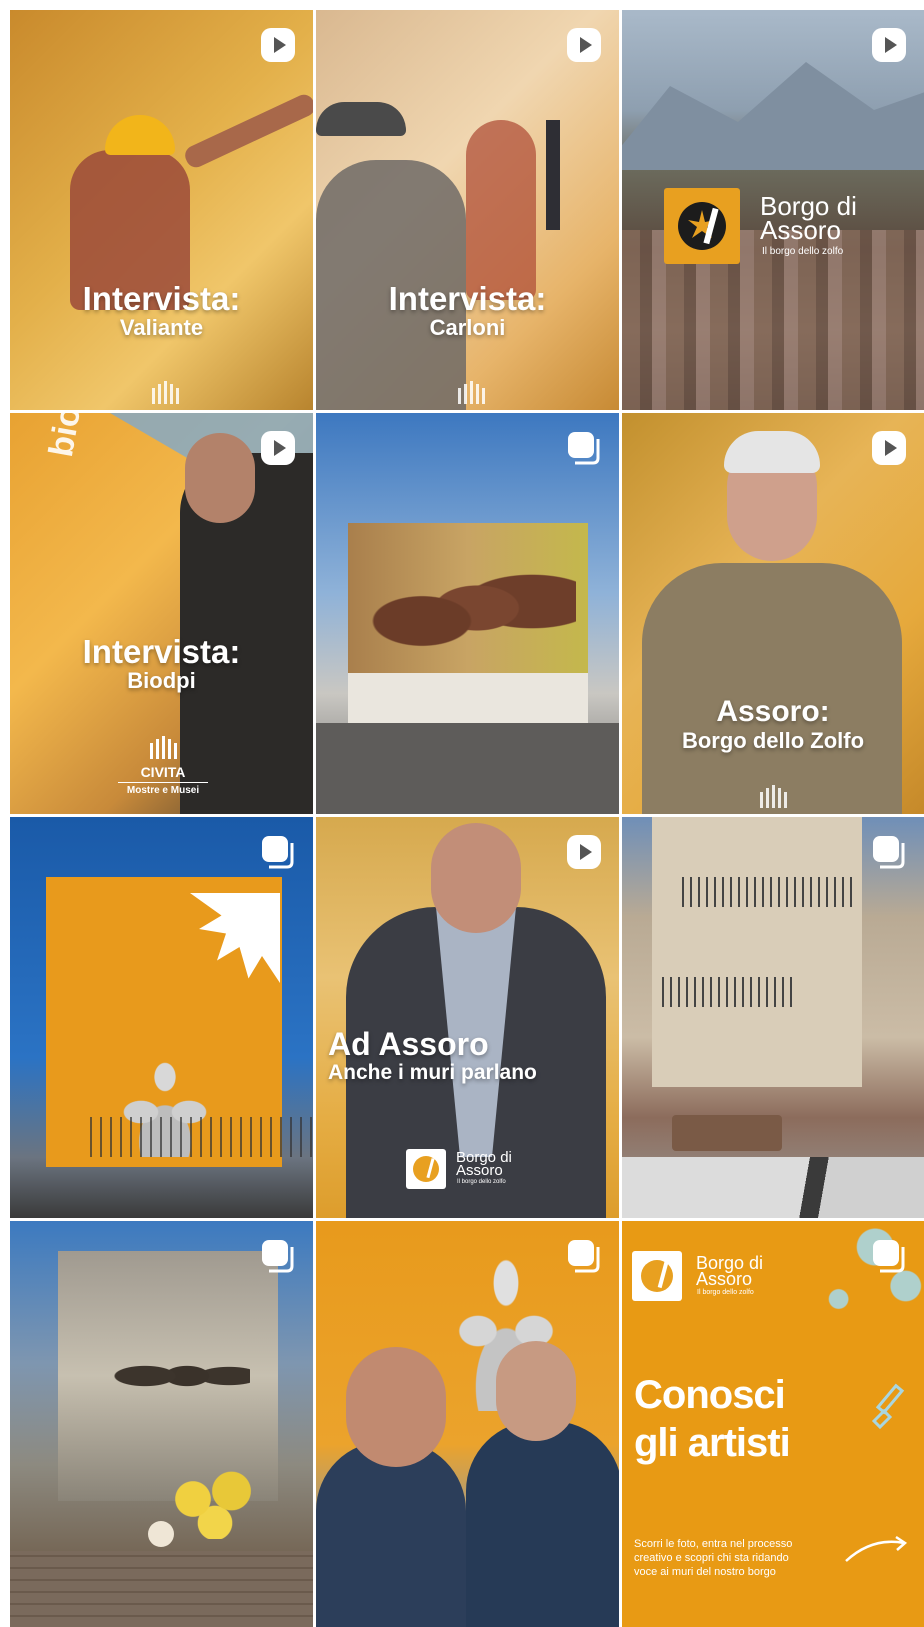 This screenshot has width=924, height=1627. I want to click on post-tile-orange-wall-mural, so click(163, 1019).